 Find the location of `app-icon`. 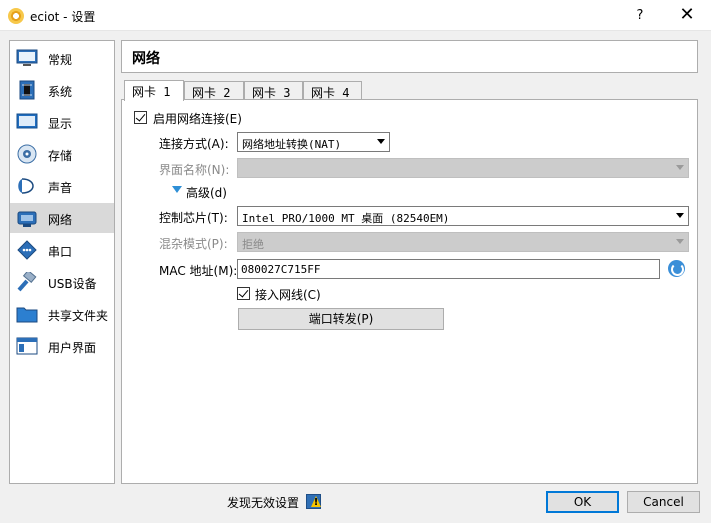

app-icon is located at coordinates (16, 16).